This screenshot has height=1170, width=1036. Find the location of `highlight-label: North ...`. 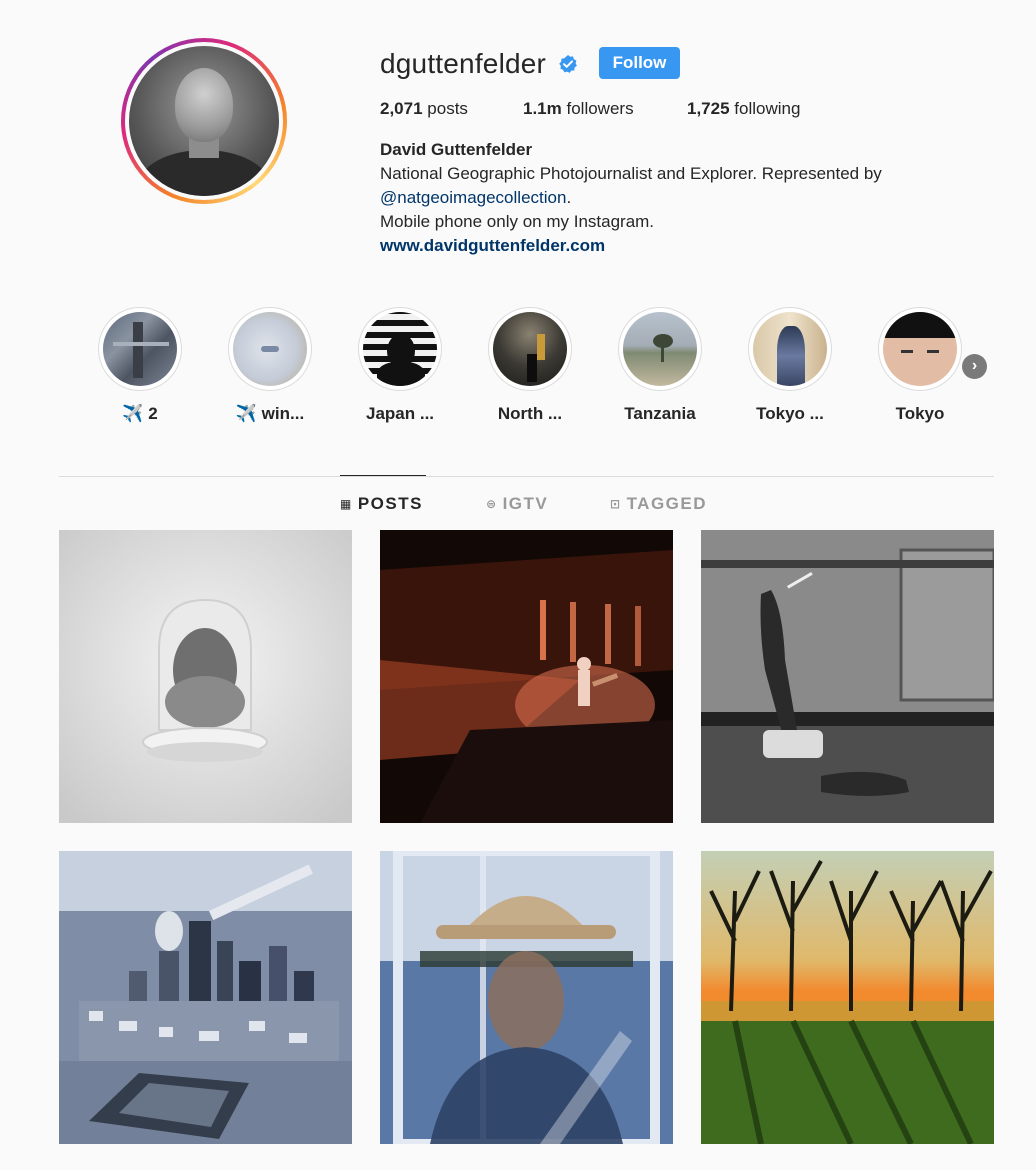

highlight-label: North ... is located at coordinates (530, 413).